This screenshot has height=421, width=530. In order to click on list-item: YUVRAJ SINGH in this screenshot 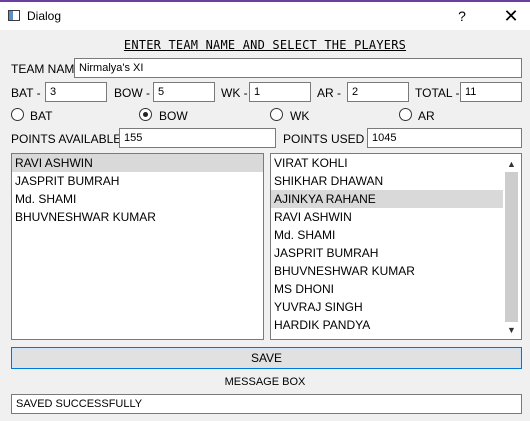, I will do `click(396, 307)`.